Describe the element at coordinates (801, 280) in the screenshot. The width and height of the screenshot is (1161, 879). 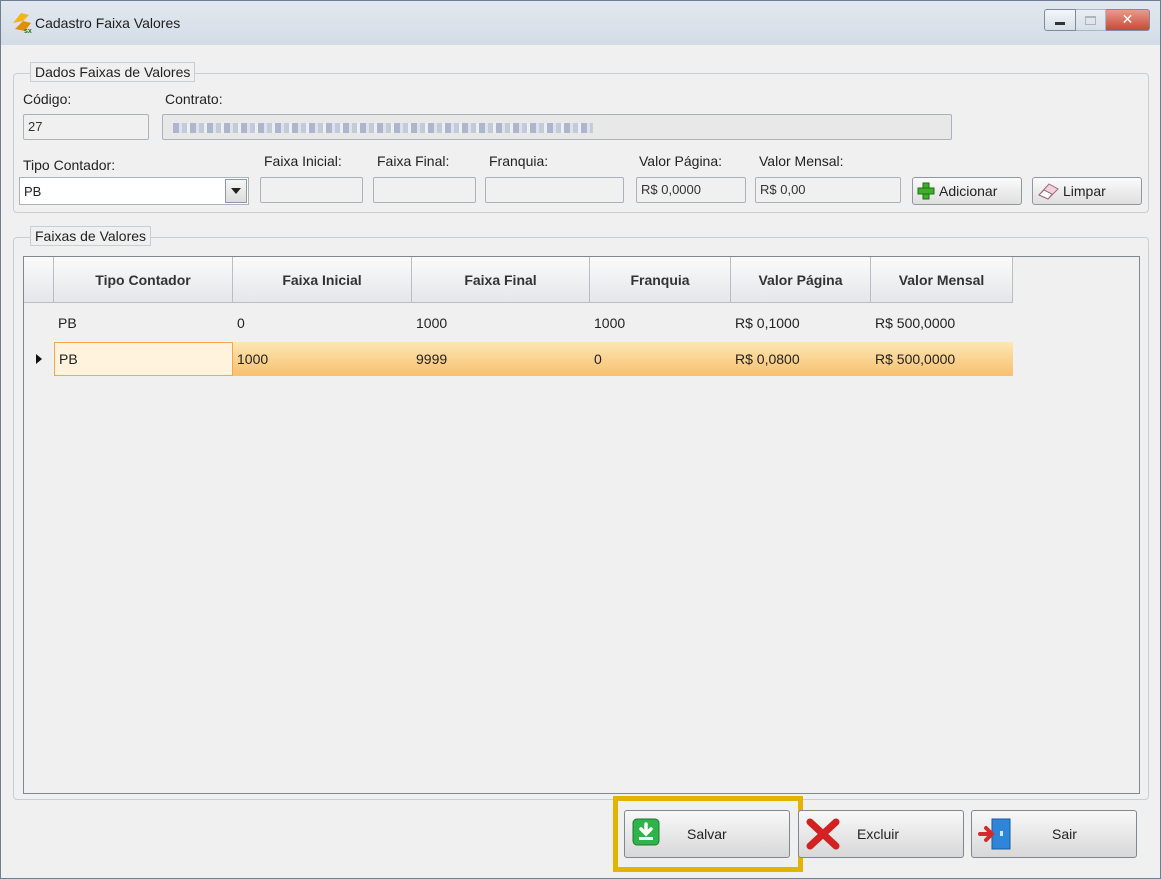
I see `column-header: Valor Página` at that location.